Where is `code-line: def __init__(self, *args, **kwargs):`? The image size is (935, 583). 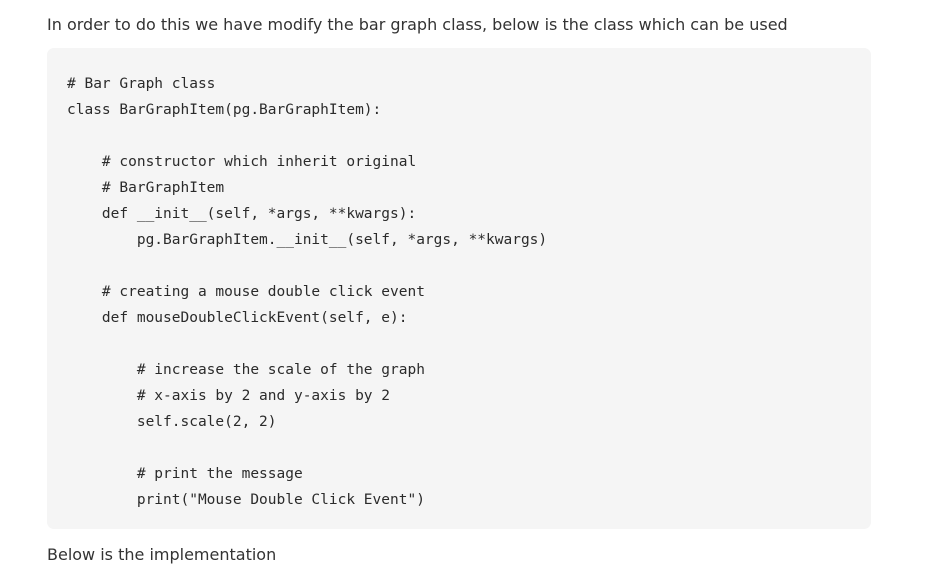
code-line: def __init__(self, *args, **kwargs): is located at coordinates (242, 214).